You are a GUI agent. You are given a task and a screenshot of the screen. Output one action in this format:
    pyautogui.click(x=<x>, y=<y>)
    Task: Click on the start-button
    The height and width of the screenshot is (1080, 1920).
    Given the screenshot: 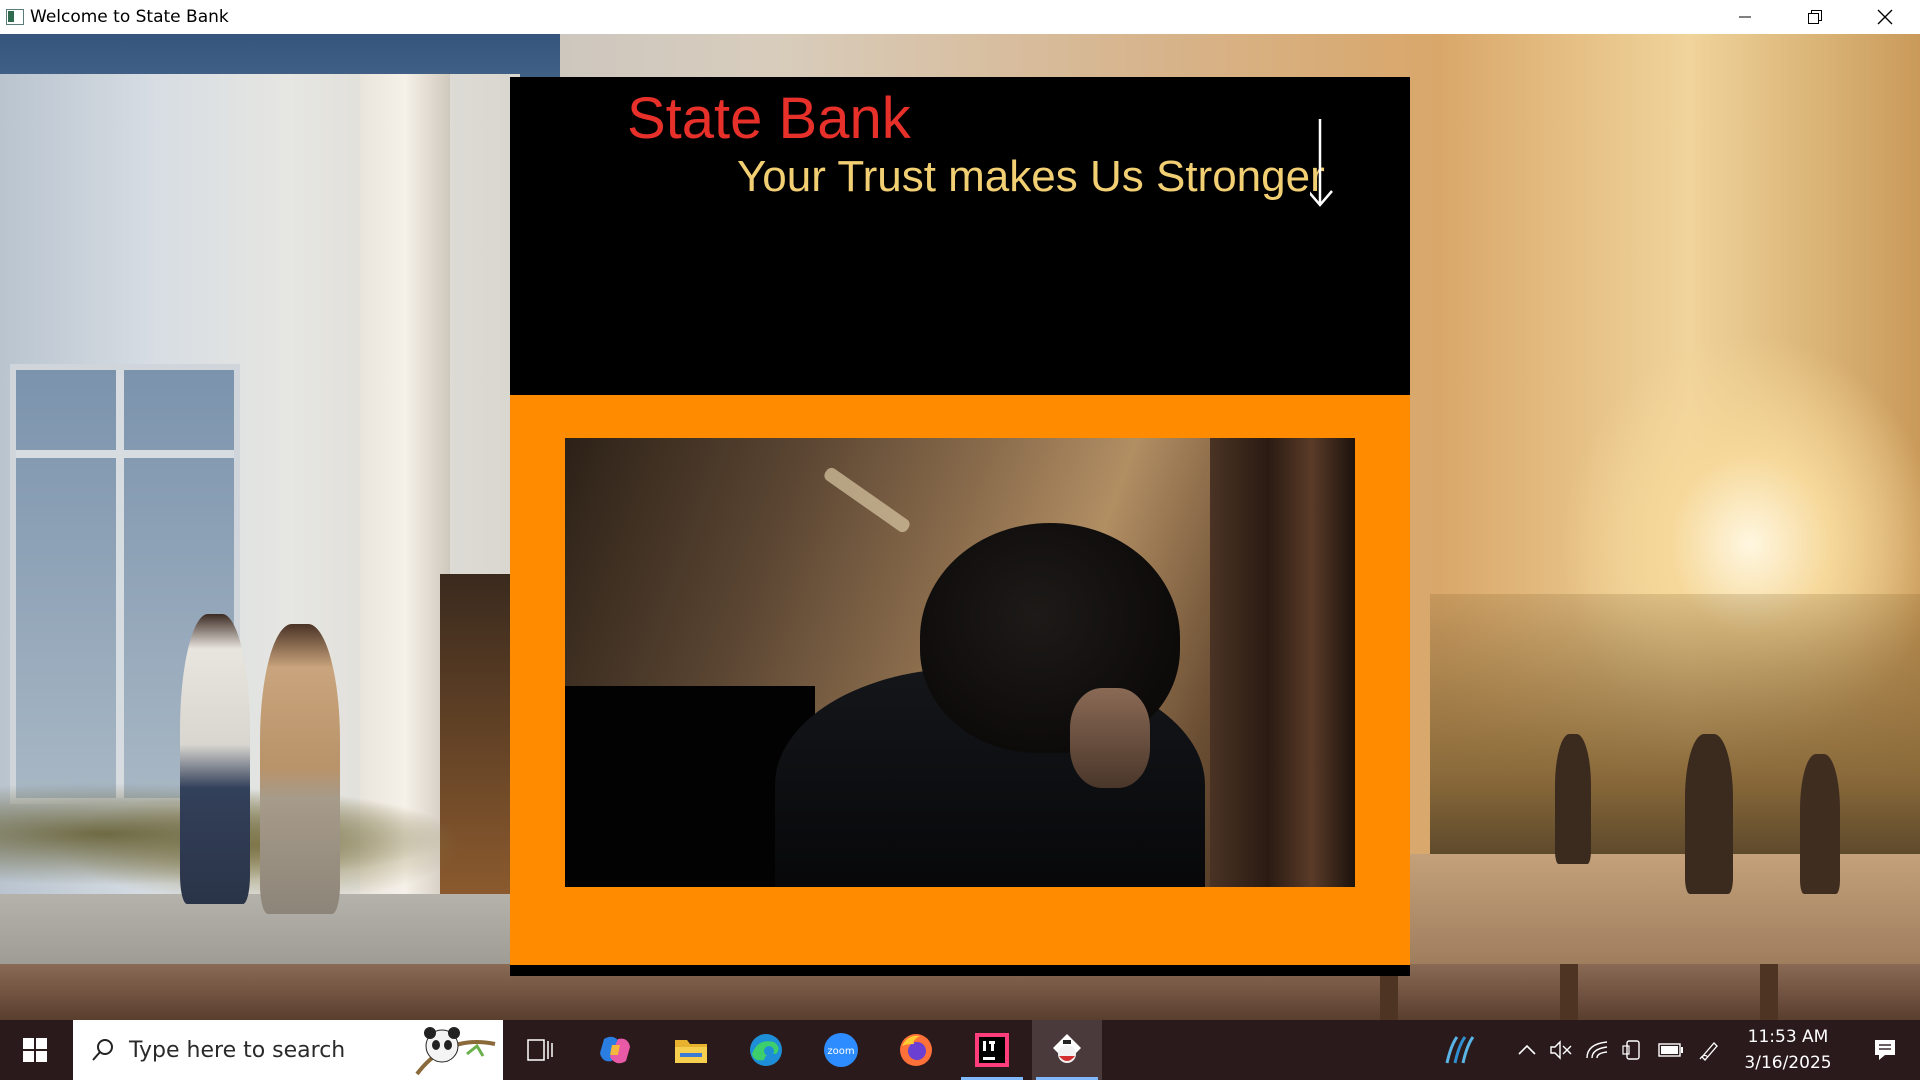 What is the action you would take?
    pyautogui.click(x=35, y=1050)
    